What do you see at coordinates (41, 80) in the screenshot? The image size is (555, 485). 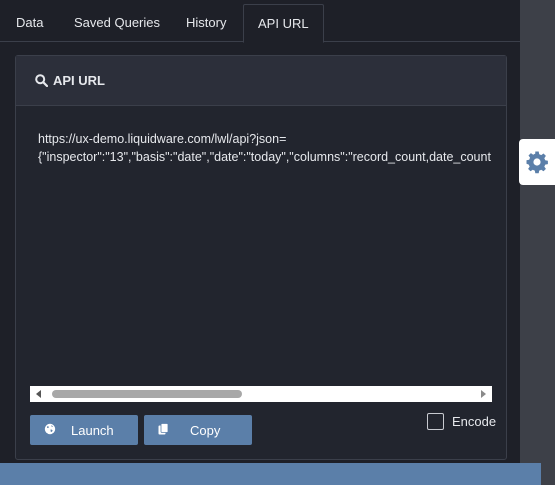 I see `search-icon` at bounding box center [41, 80].